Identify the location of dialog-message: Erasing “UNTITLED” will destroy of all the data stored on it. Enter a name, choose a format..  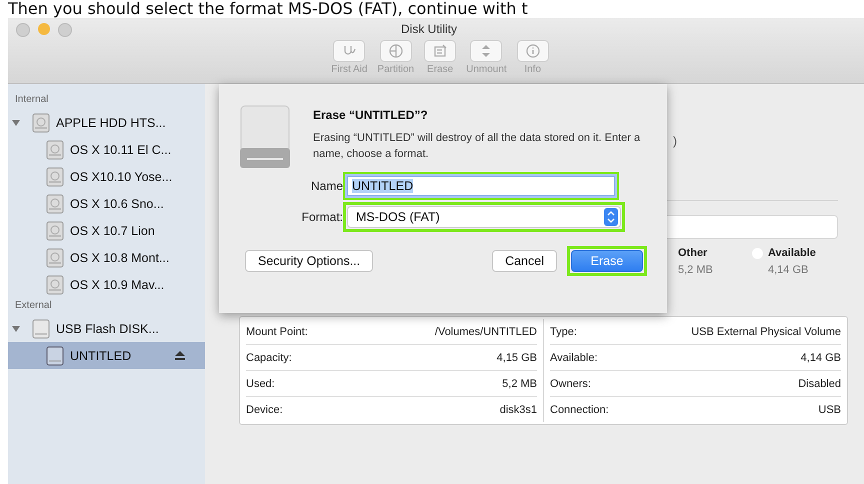
(477, 146).